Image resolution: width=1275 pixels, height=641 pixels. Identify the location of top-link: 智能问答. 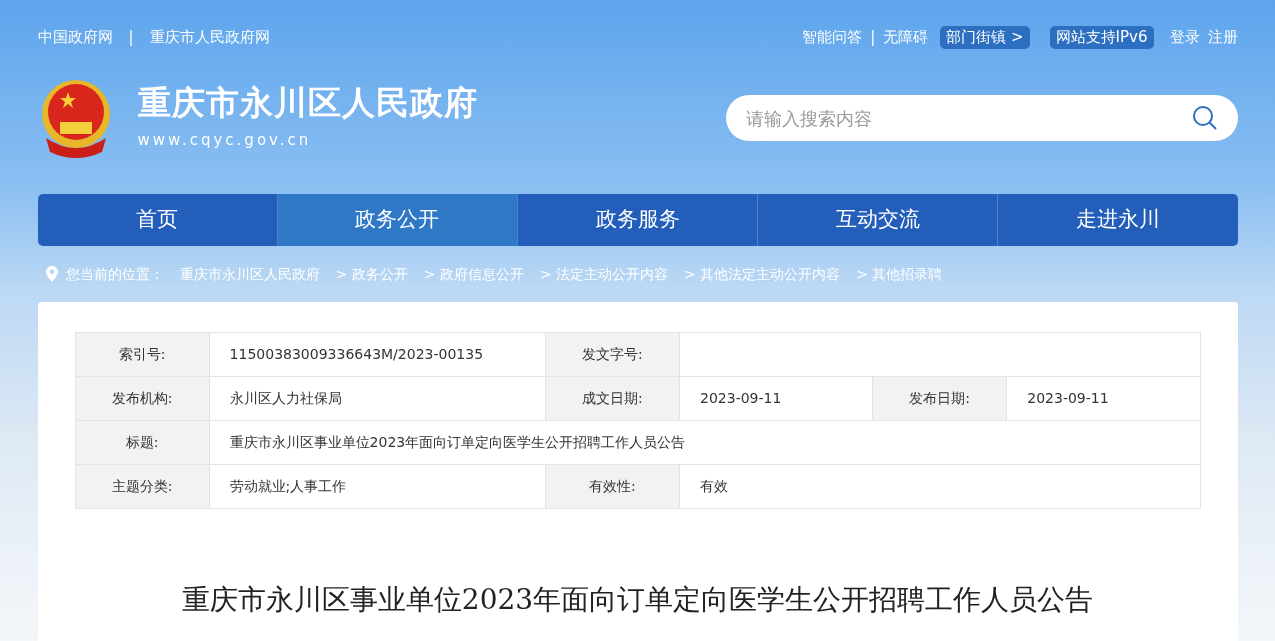
(832, 37).